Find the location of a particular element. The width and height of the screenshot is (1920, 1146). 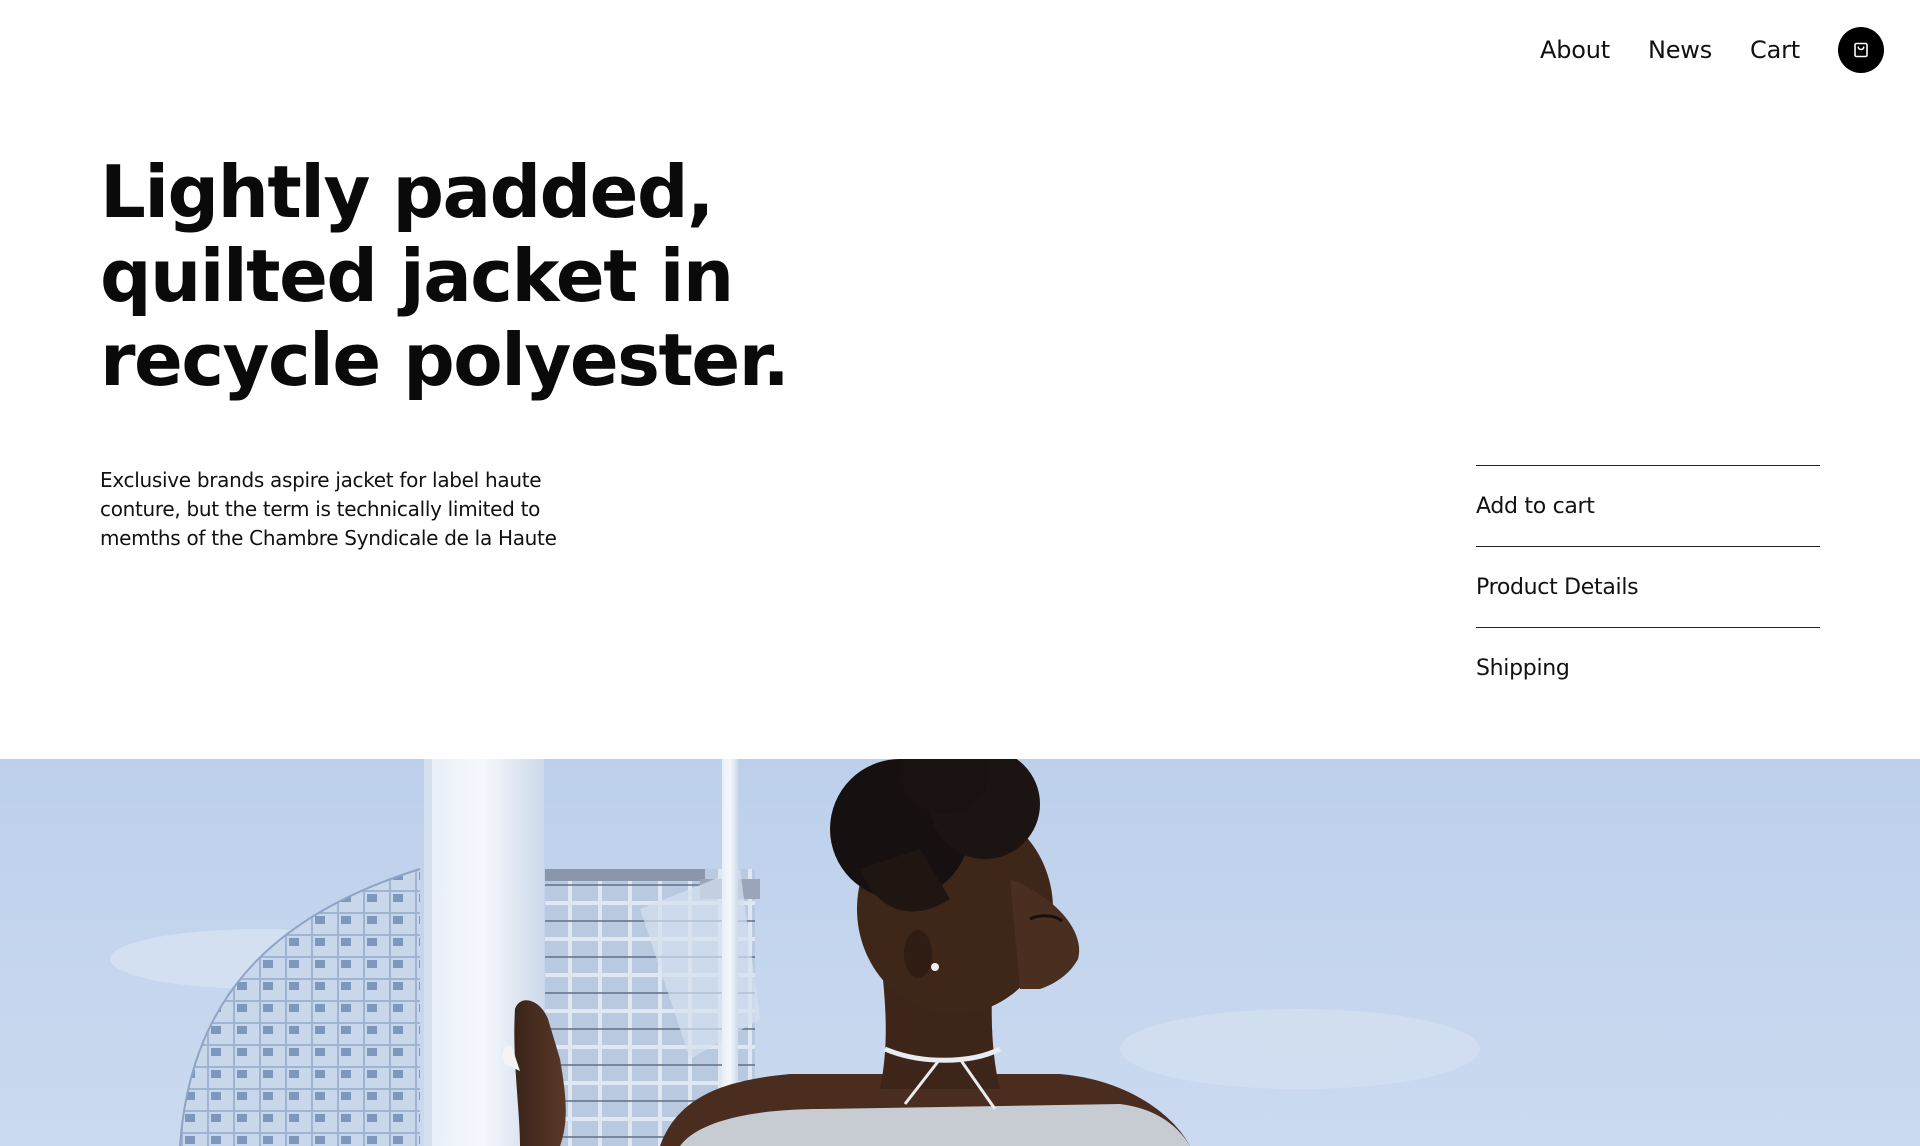

product-details-toggle: Product Details is located at coordinates (1648, 586).